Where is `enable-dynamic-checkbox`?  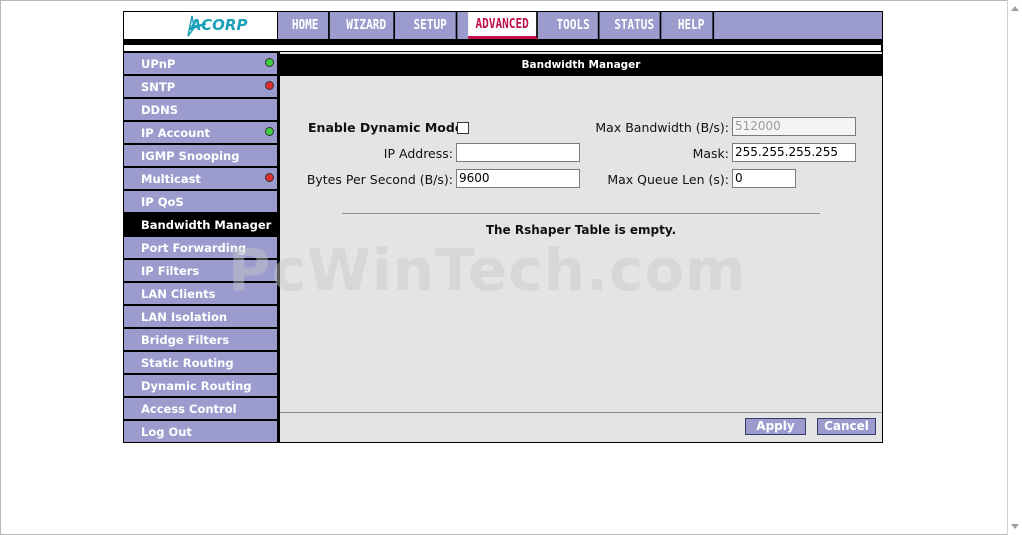
enable-dynamic-checkbox is located at coordinates (463, 128).